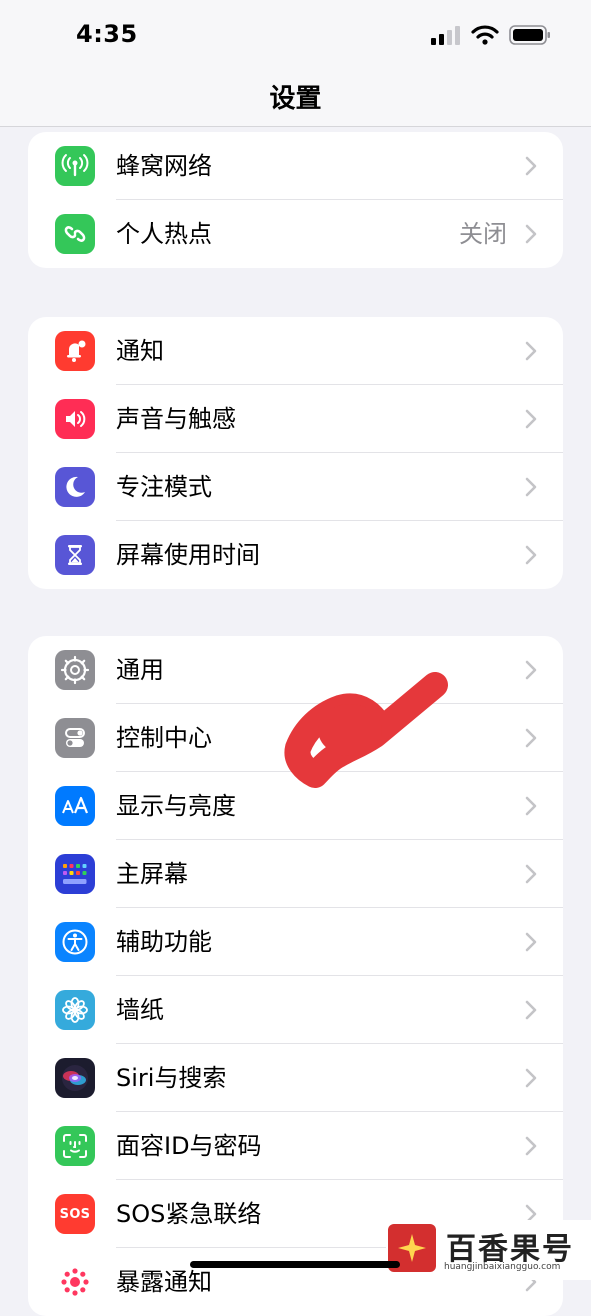 Image resolution: width=591 pixels, height=1316 pixels. Describe the element at coordinates (75, 419) in the screenshot. I see `speaker-icon` at that location.